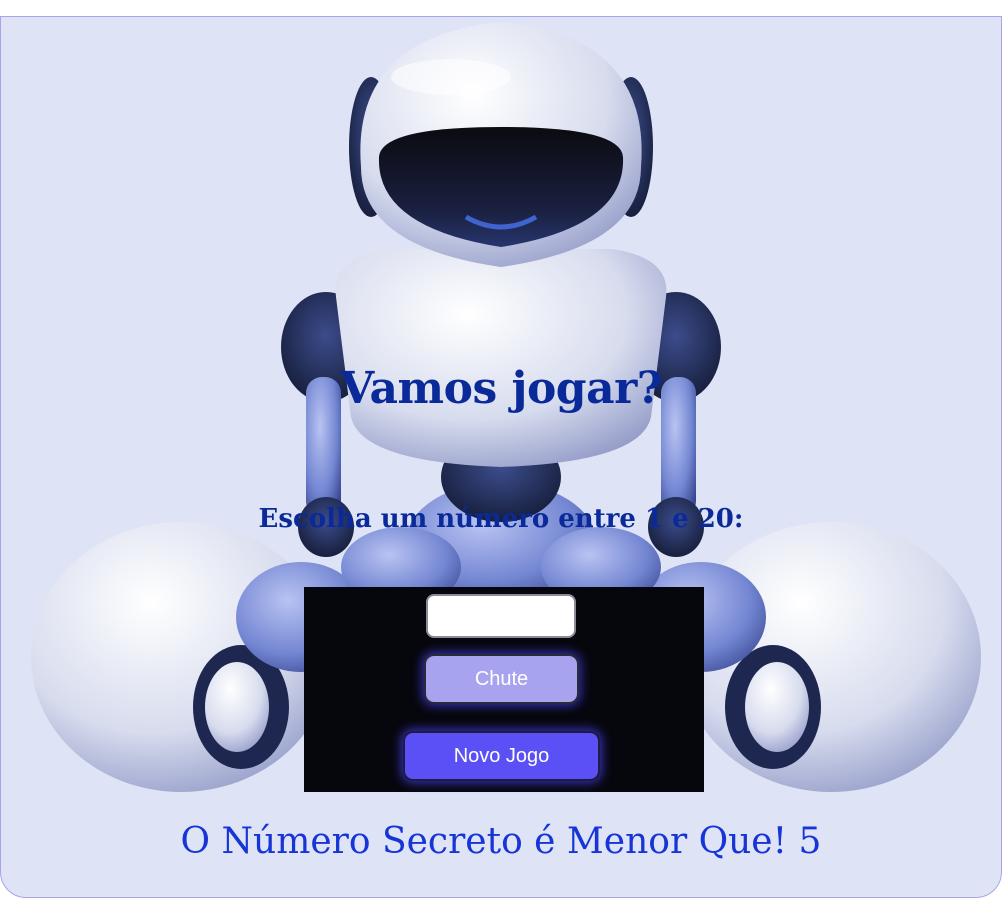 The width and height of the screenshot is (1002, 898). I want to click on result-message: O Número Secreto é Menor Que! 5, so click(501, 841).